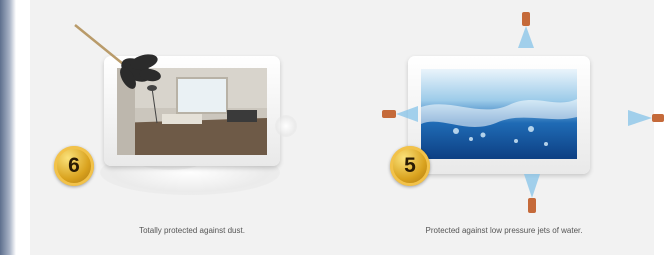 Image resolution: width=668 pixels, height=255 pixels. I want to click on water-screen, so click(499, 114).